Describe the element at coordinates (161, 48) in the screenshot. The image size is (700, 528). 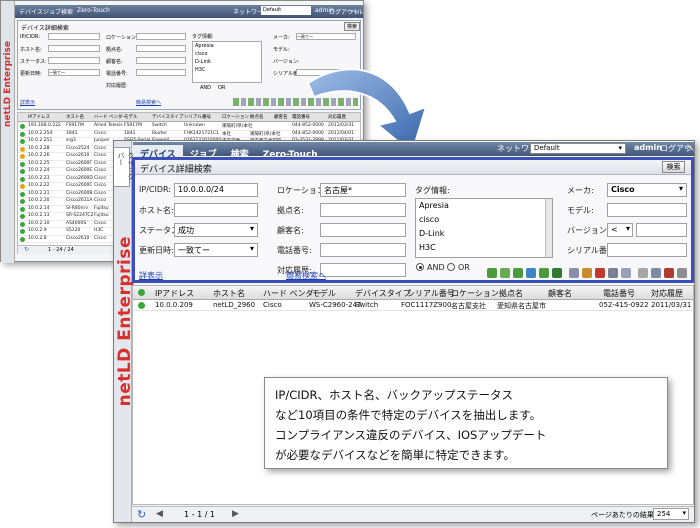
I see `bg-site-input` at that location.